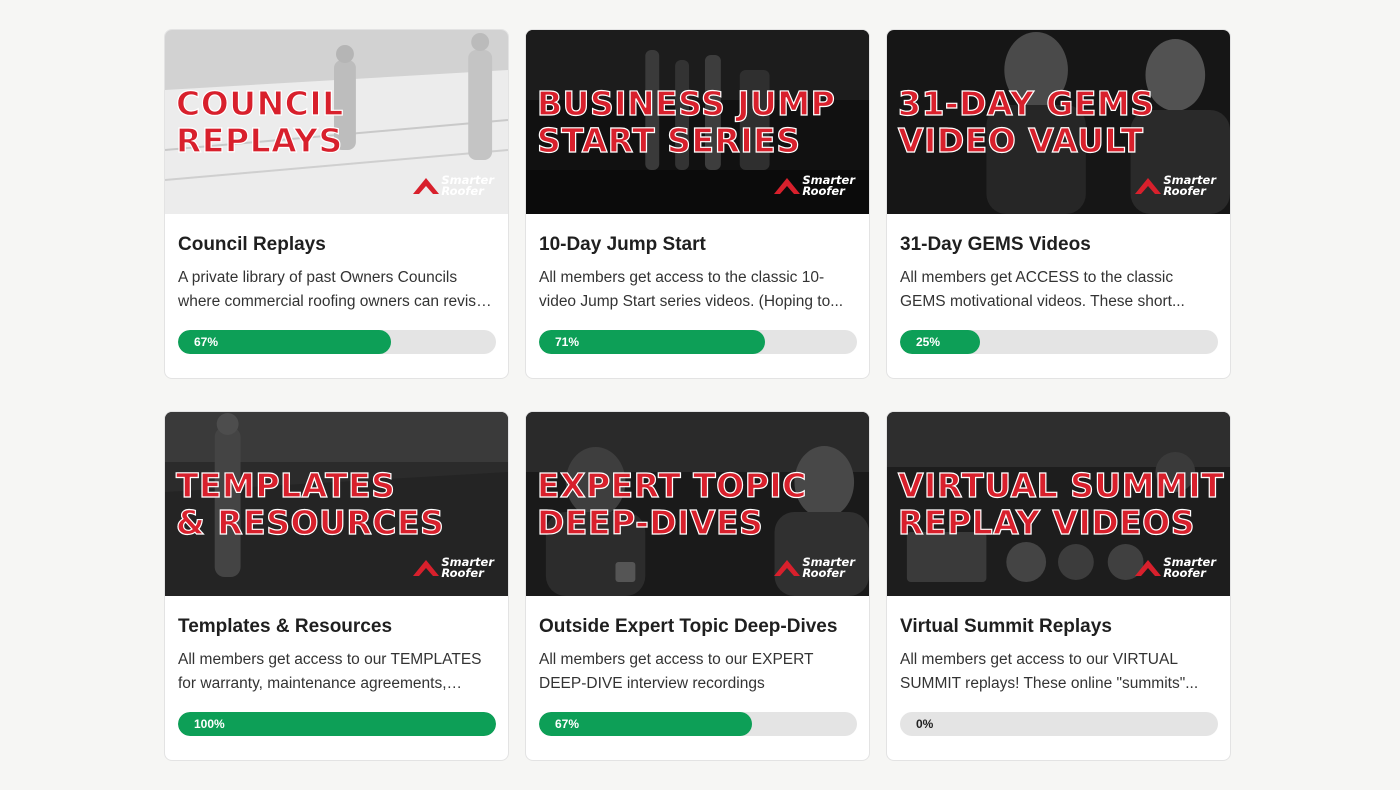 The height and width of the screenshot is (790, 1400). I want to click on progress-bar: 25%, so click(1059, 342).